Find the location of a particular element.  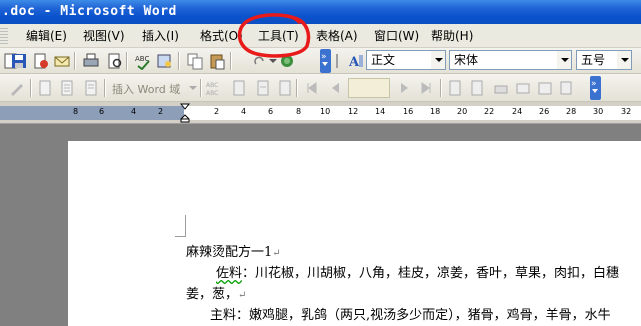

print-preview-icon is located at coordinates (115, 61).